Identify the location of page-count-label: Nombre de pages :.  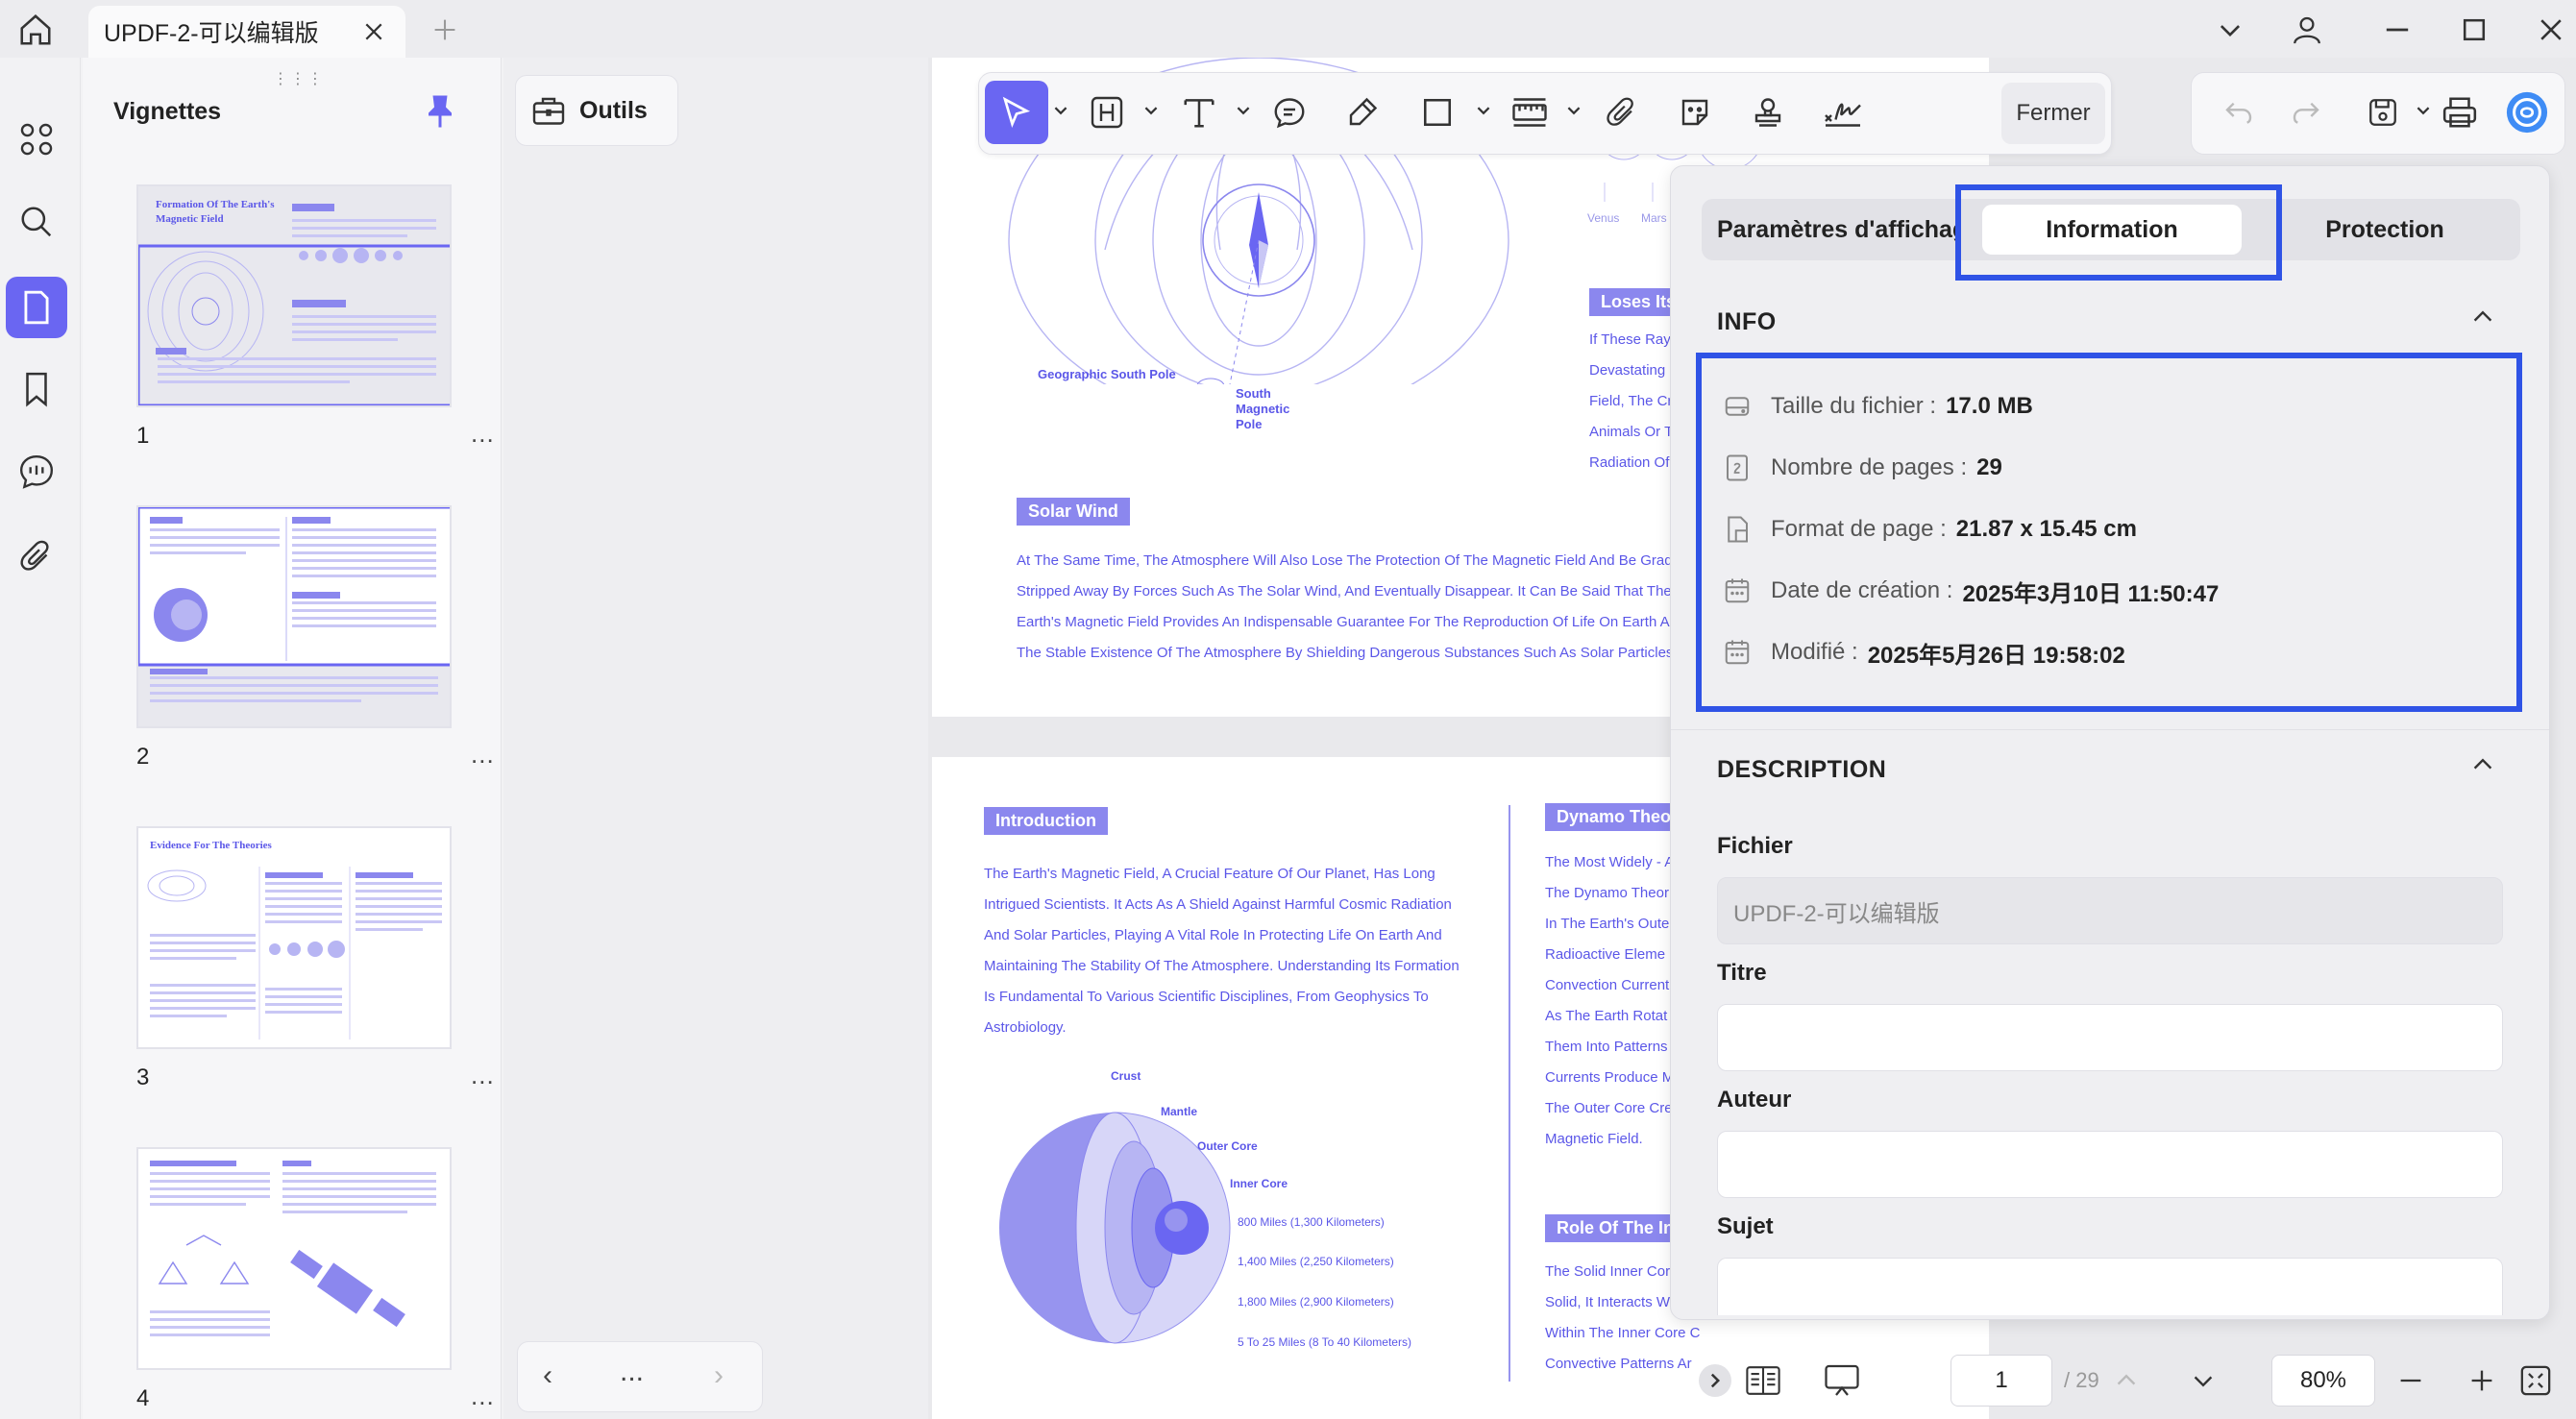
(1869, 467).